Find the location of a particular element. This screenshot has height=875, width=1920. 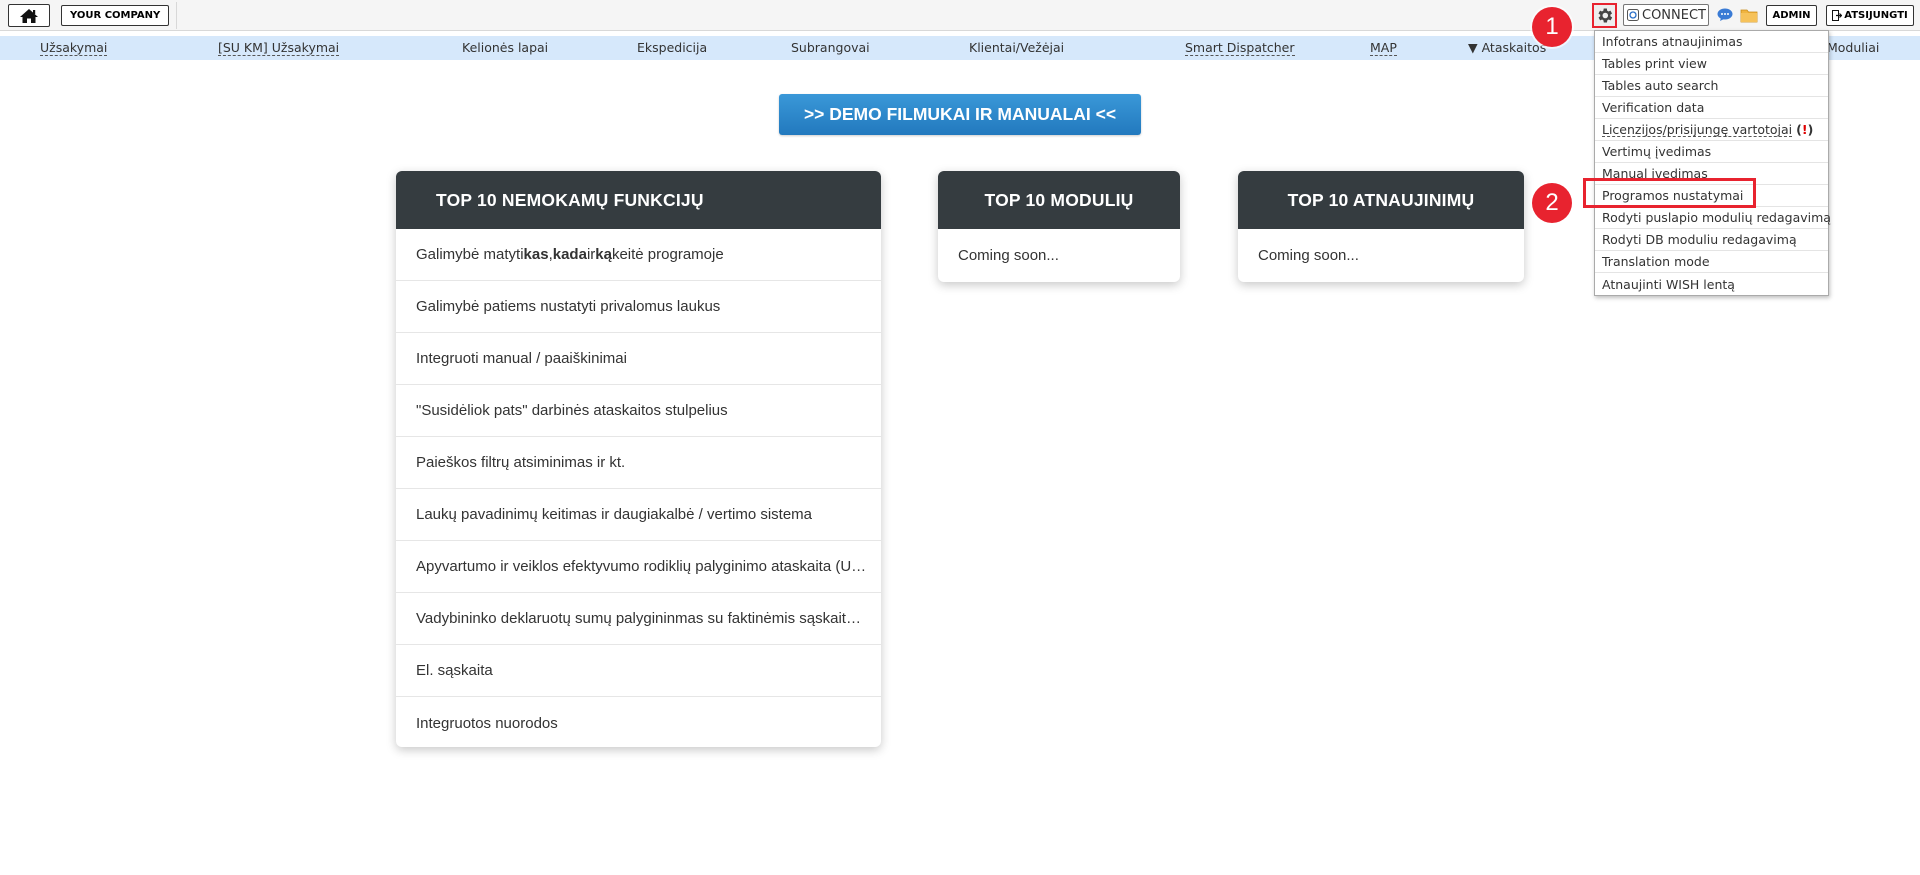

logout-icon is located at coordinates (1837, 15).